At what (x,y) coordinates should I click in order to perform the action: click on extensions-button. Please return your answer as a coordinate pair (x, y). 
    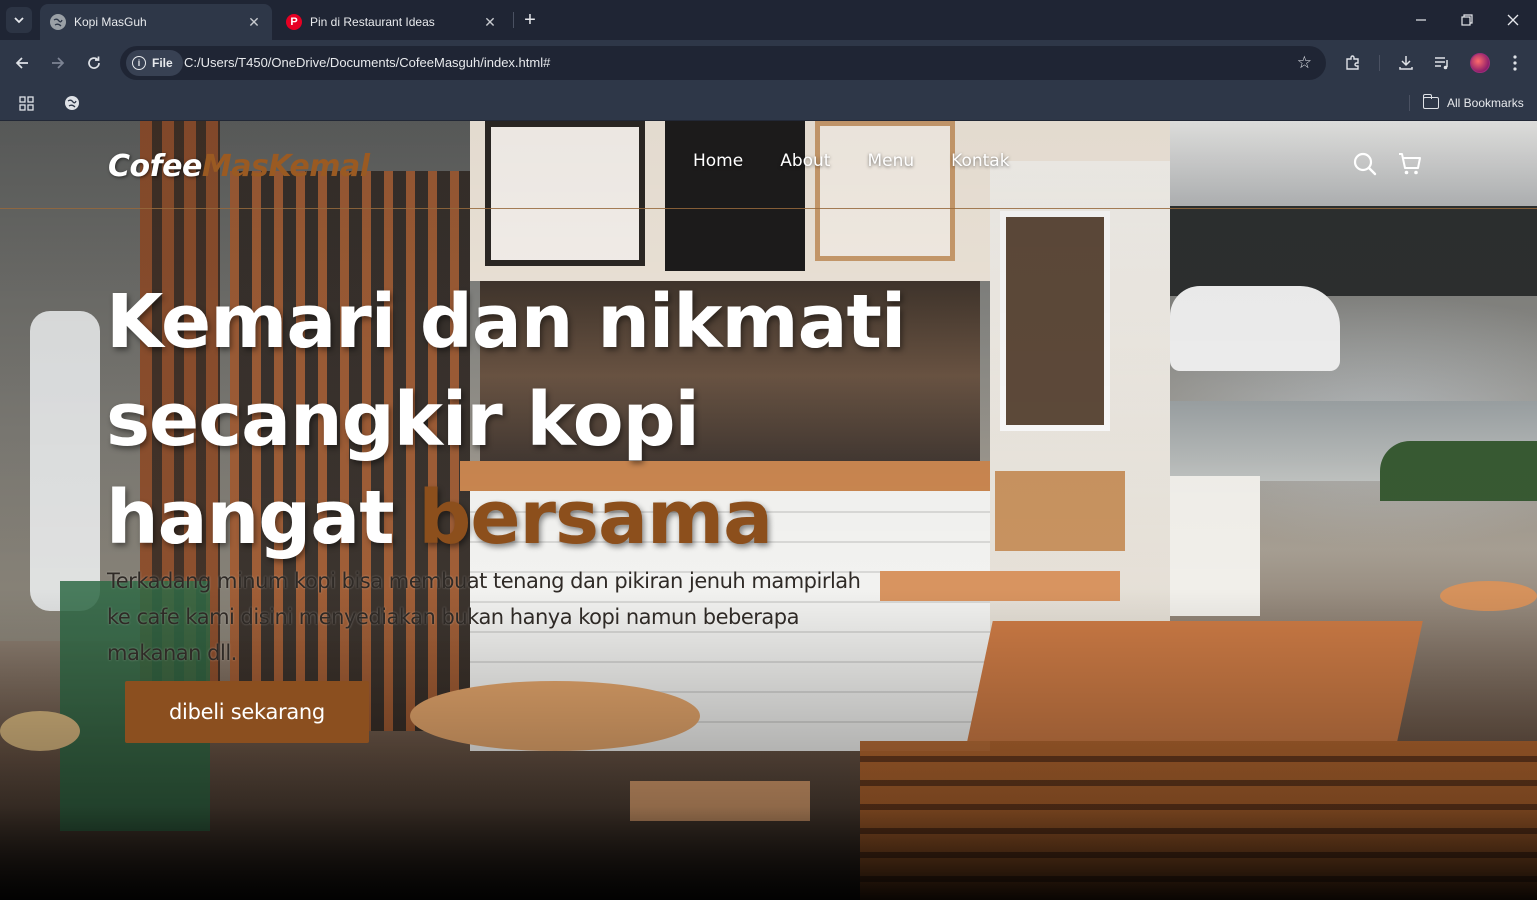
    Looking at the image, I should click on (1353, 63).